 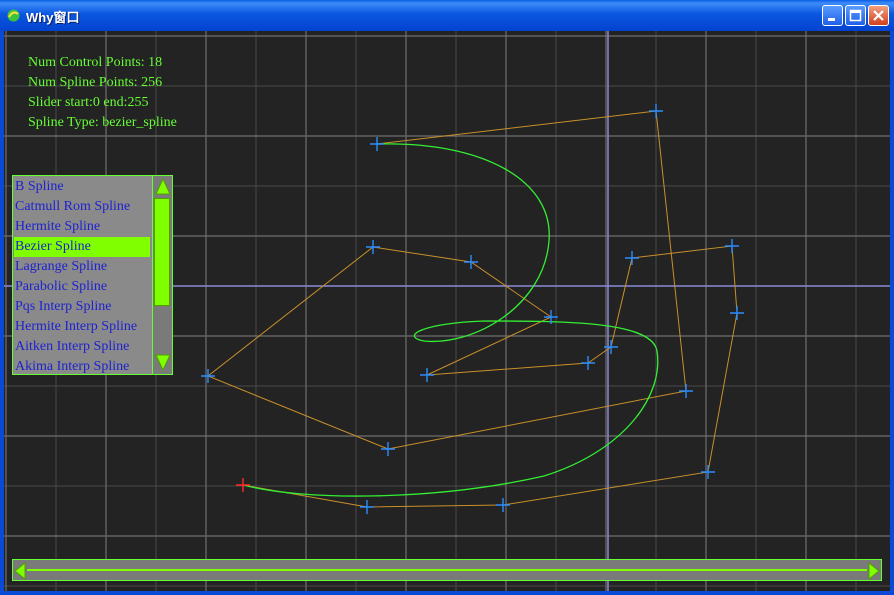 I want to click on scroll-up-arrow-icon, so click(x=163, y=187).